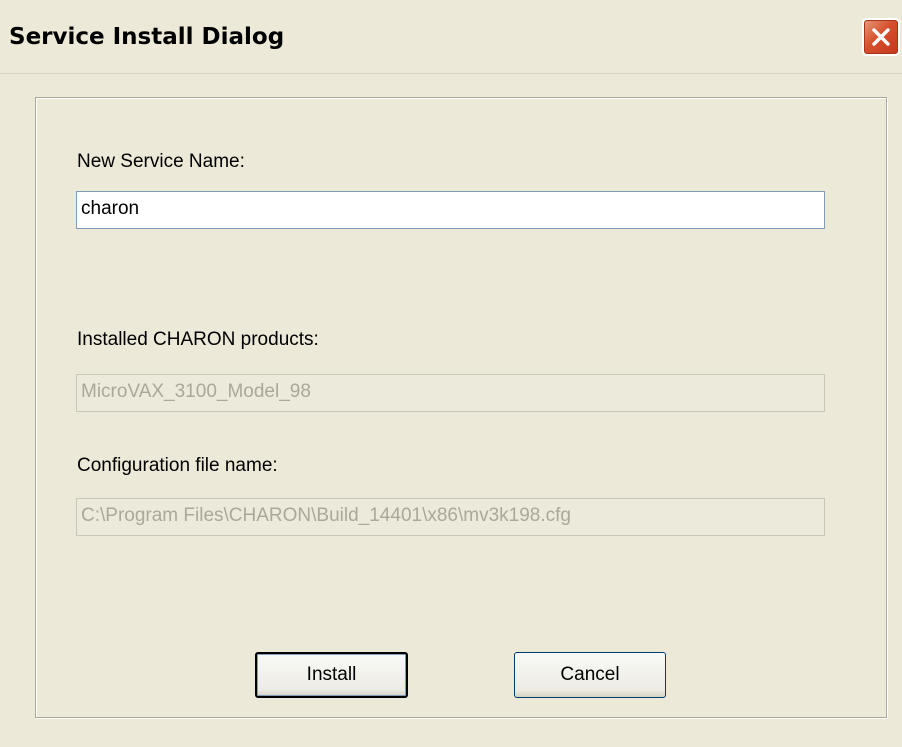 The width and height of the screenshot is (902, 747). Describe the element at coordinates (331, 675) in the screenshot. I see `install-button: Install` at that location.